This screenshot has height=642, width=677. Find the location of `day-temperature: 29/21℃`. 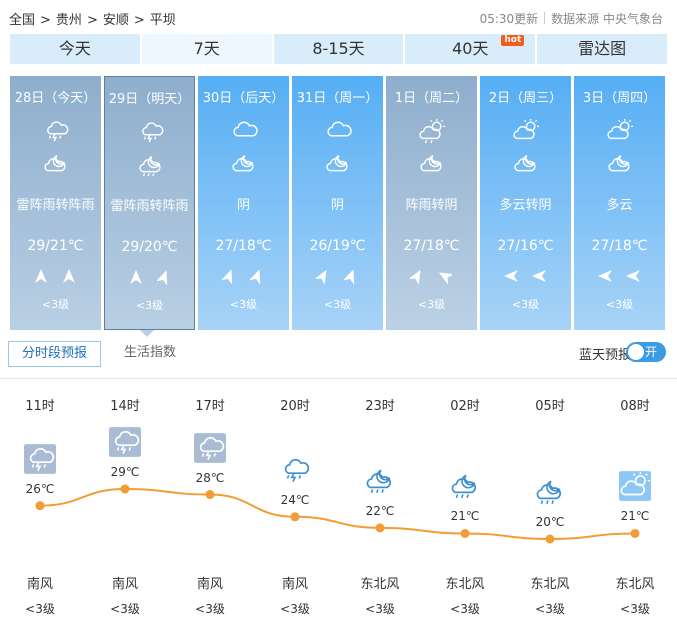

day-temperature: 29/21℃ is located at coordinates (55, 246).